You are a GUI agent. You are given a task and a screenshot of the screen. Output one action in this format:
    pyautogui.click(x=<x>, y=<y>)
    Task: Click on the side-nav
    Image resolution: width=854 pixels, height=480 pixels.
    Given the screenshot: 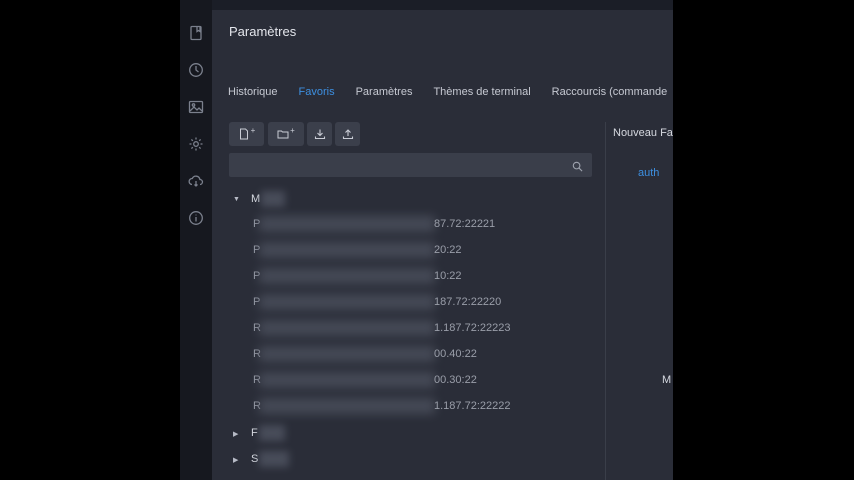 What is the action you would take?
    pyautogui.click(x=196, y=240)
    